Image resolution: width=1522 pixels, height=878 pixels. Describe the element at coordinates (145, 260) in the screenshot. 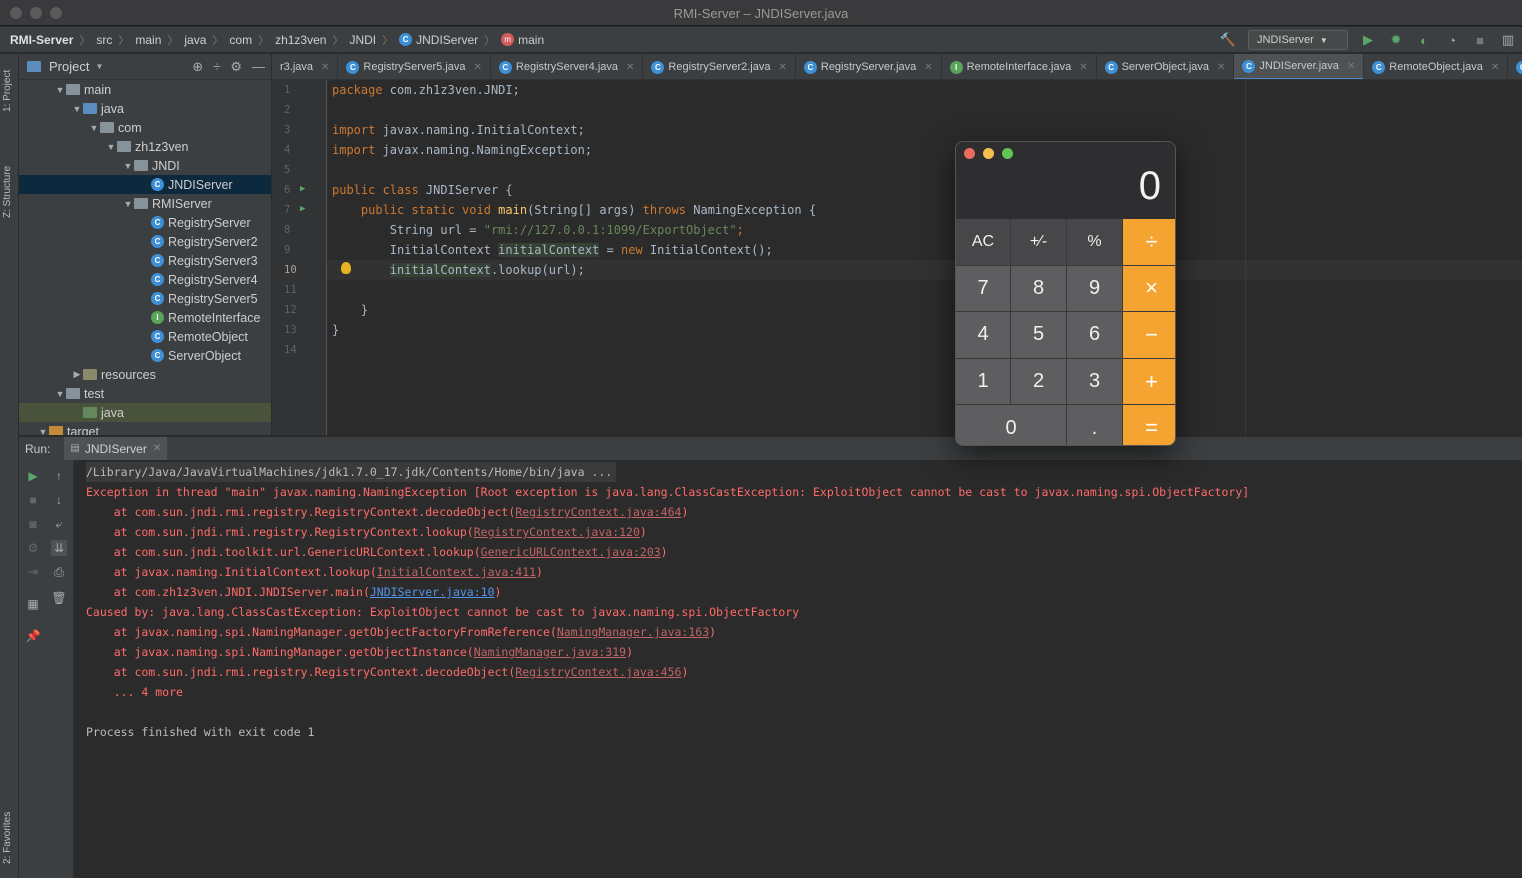

I see `tree-item: C RegistryServer3` at that location.